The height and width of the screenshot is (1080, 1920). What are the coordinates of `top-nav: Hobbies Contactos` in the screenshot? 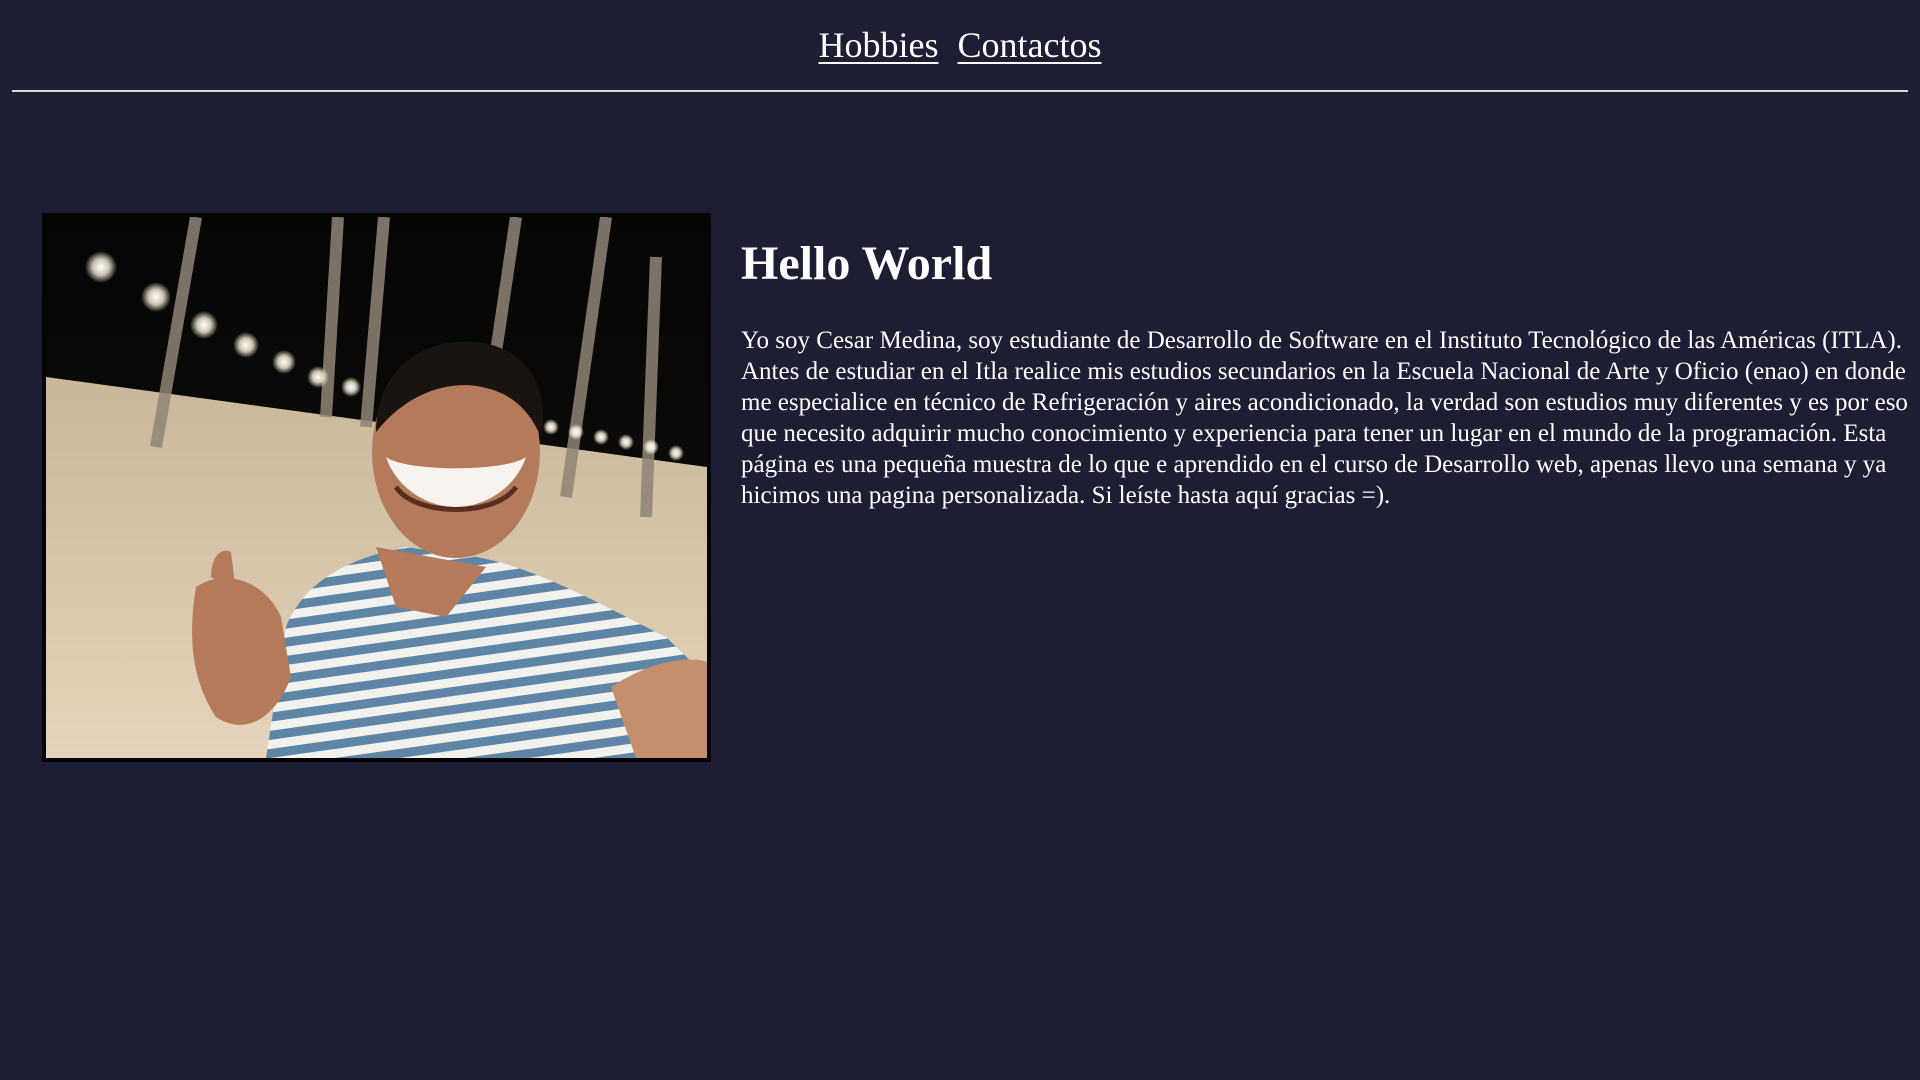 It's located at (960, 44).